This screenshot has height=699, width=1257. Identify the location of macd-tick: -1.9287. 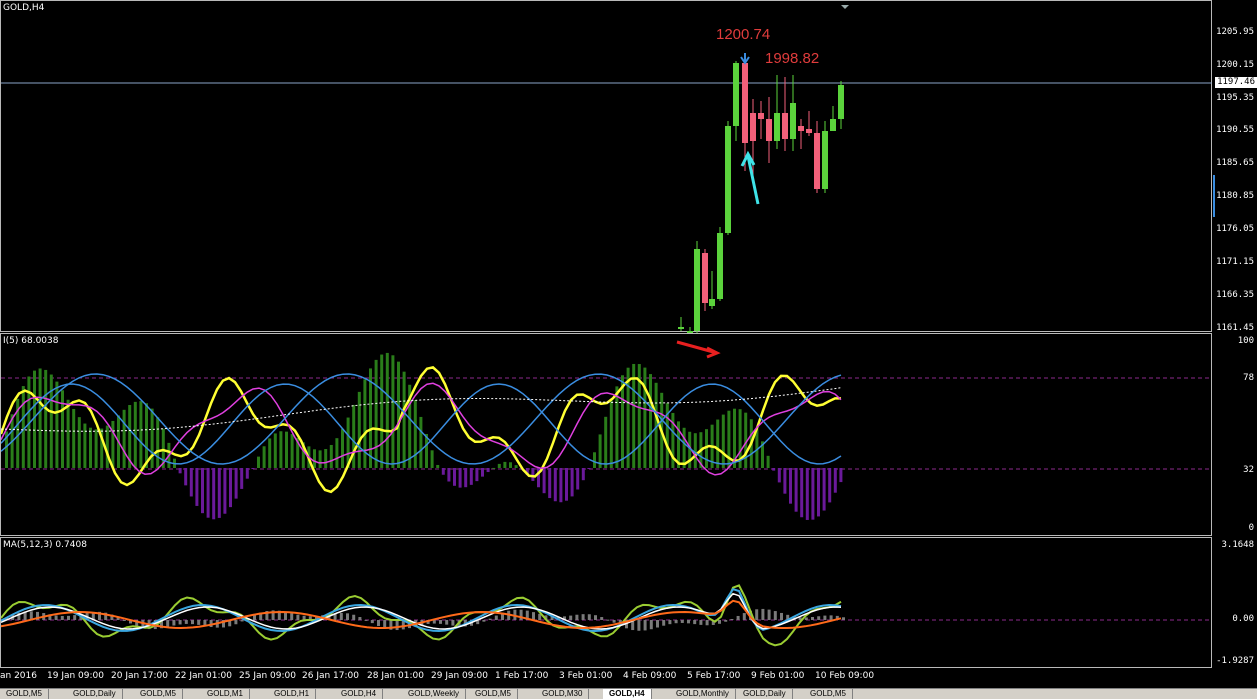
(1235, 661).